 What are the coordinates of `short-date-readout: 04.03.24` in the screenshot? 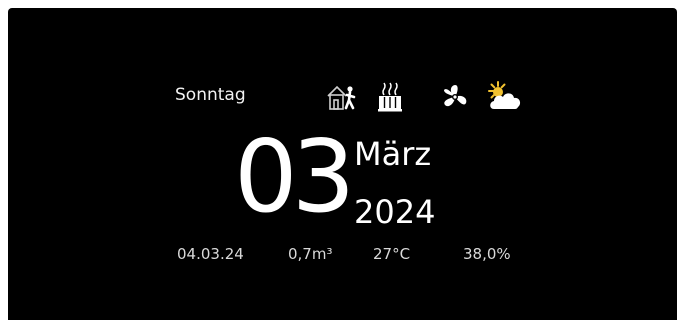 It's located at (210, 254).